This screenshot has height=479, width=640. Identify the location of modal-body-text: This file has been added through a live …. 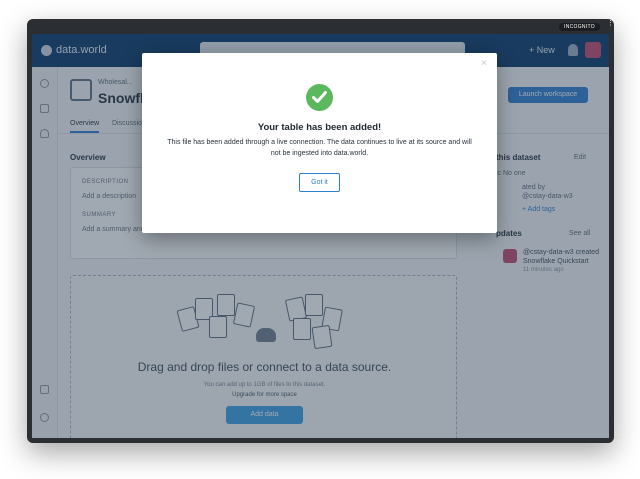
(319, 148).